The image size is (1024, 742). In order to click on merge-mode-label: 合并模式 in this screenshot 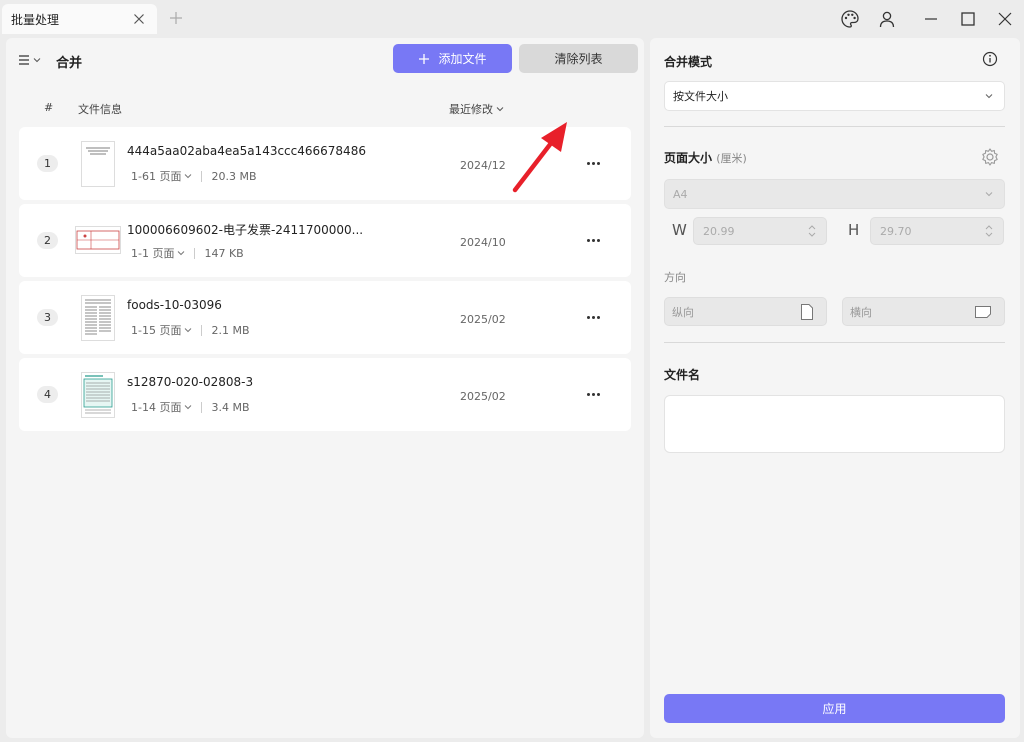, I will do `click(688, 62)`.